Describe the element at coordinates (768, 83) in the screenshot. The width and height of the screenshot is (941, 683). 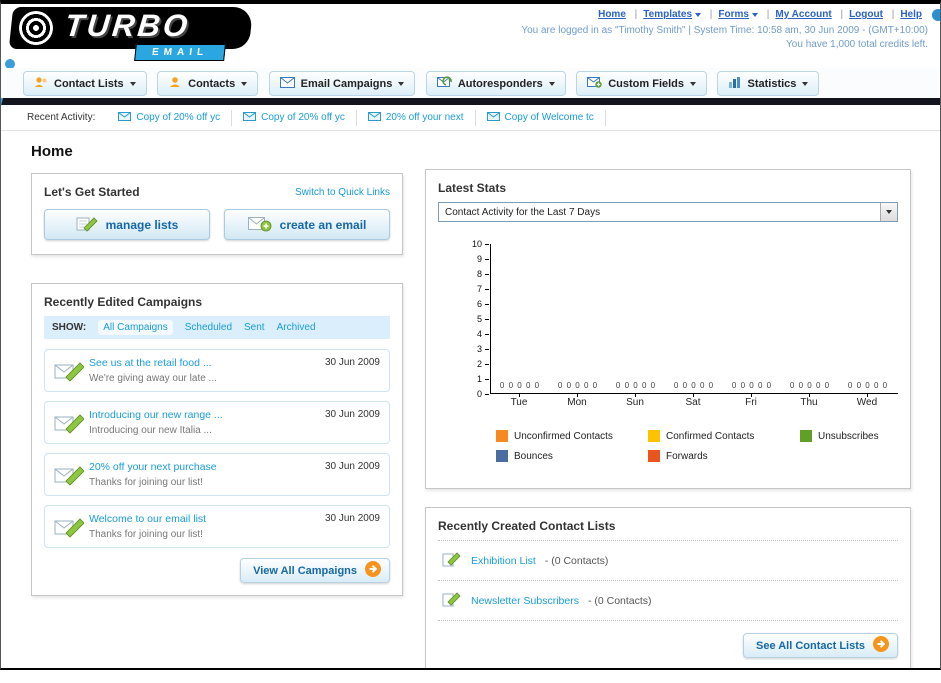
I see `nav-tab-statistics: Statistics` at that location.